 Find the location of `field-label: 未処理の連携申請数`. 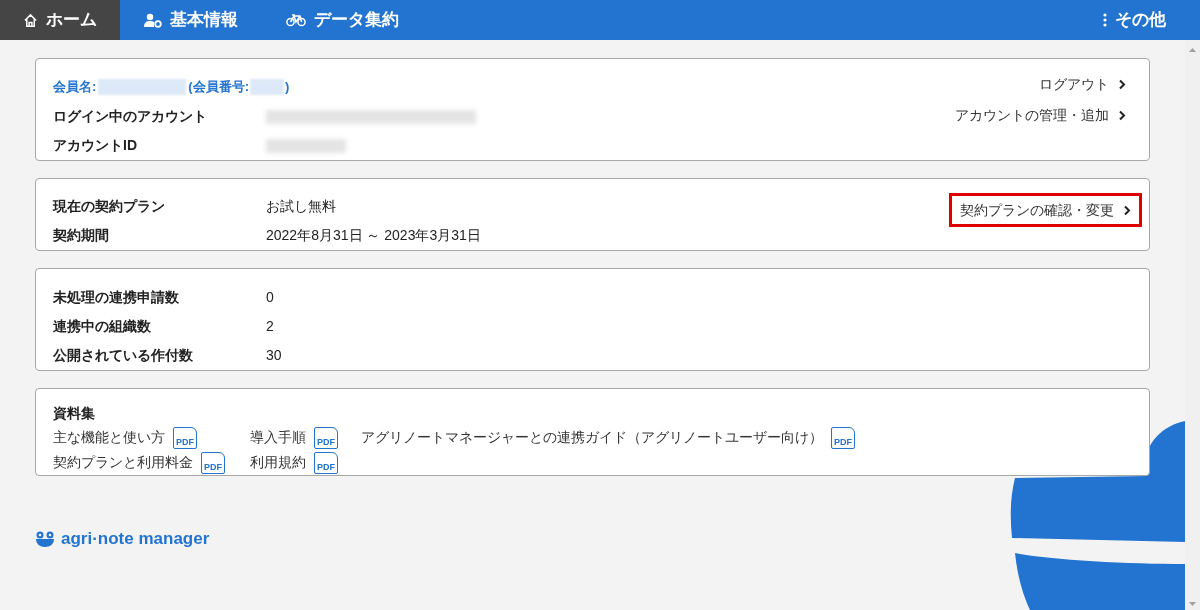

field-label: 未処理の連携申請数 is located at coordinates (116, 297).